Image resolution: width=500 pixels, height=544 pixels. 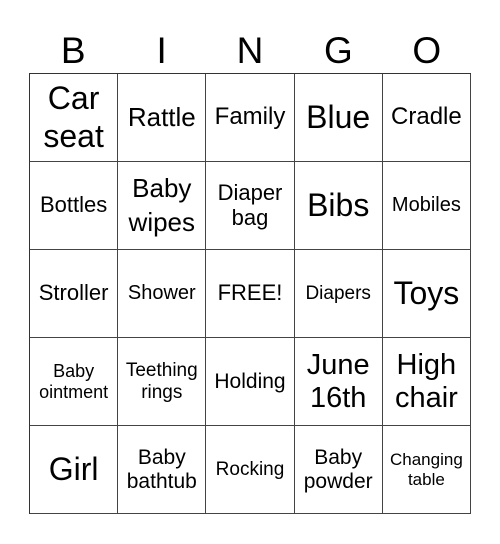 I want to click on bingo-cell: Rattle, so click(x=162, y=118).